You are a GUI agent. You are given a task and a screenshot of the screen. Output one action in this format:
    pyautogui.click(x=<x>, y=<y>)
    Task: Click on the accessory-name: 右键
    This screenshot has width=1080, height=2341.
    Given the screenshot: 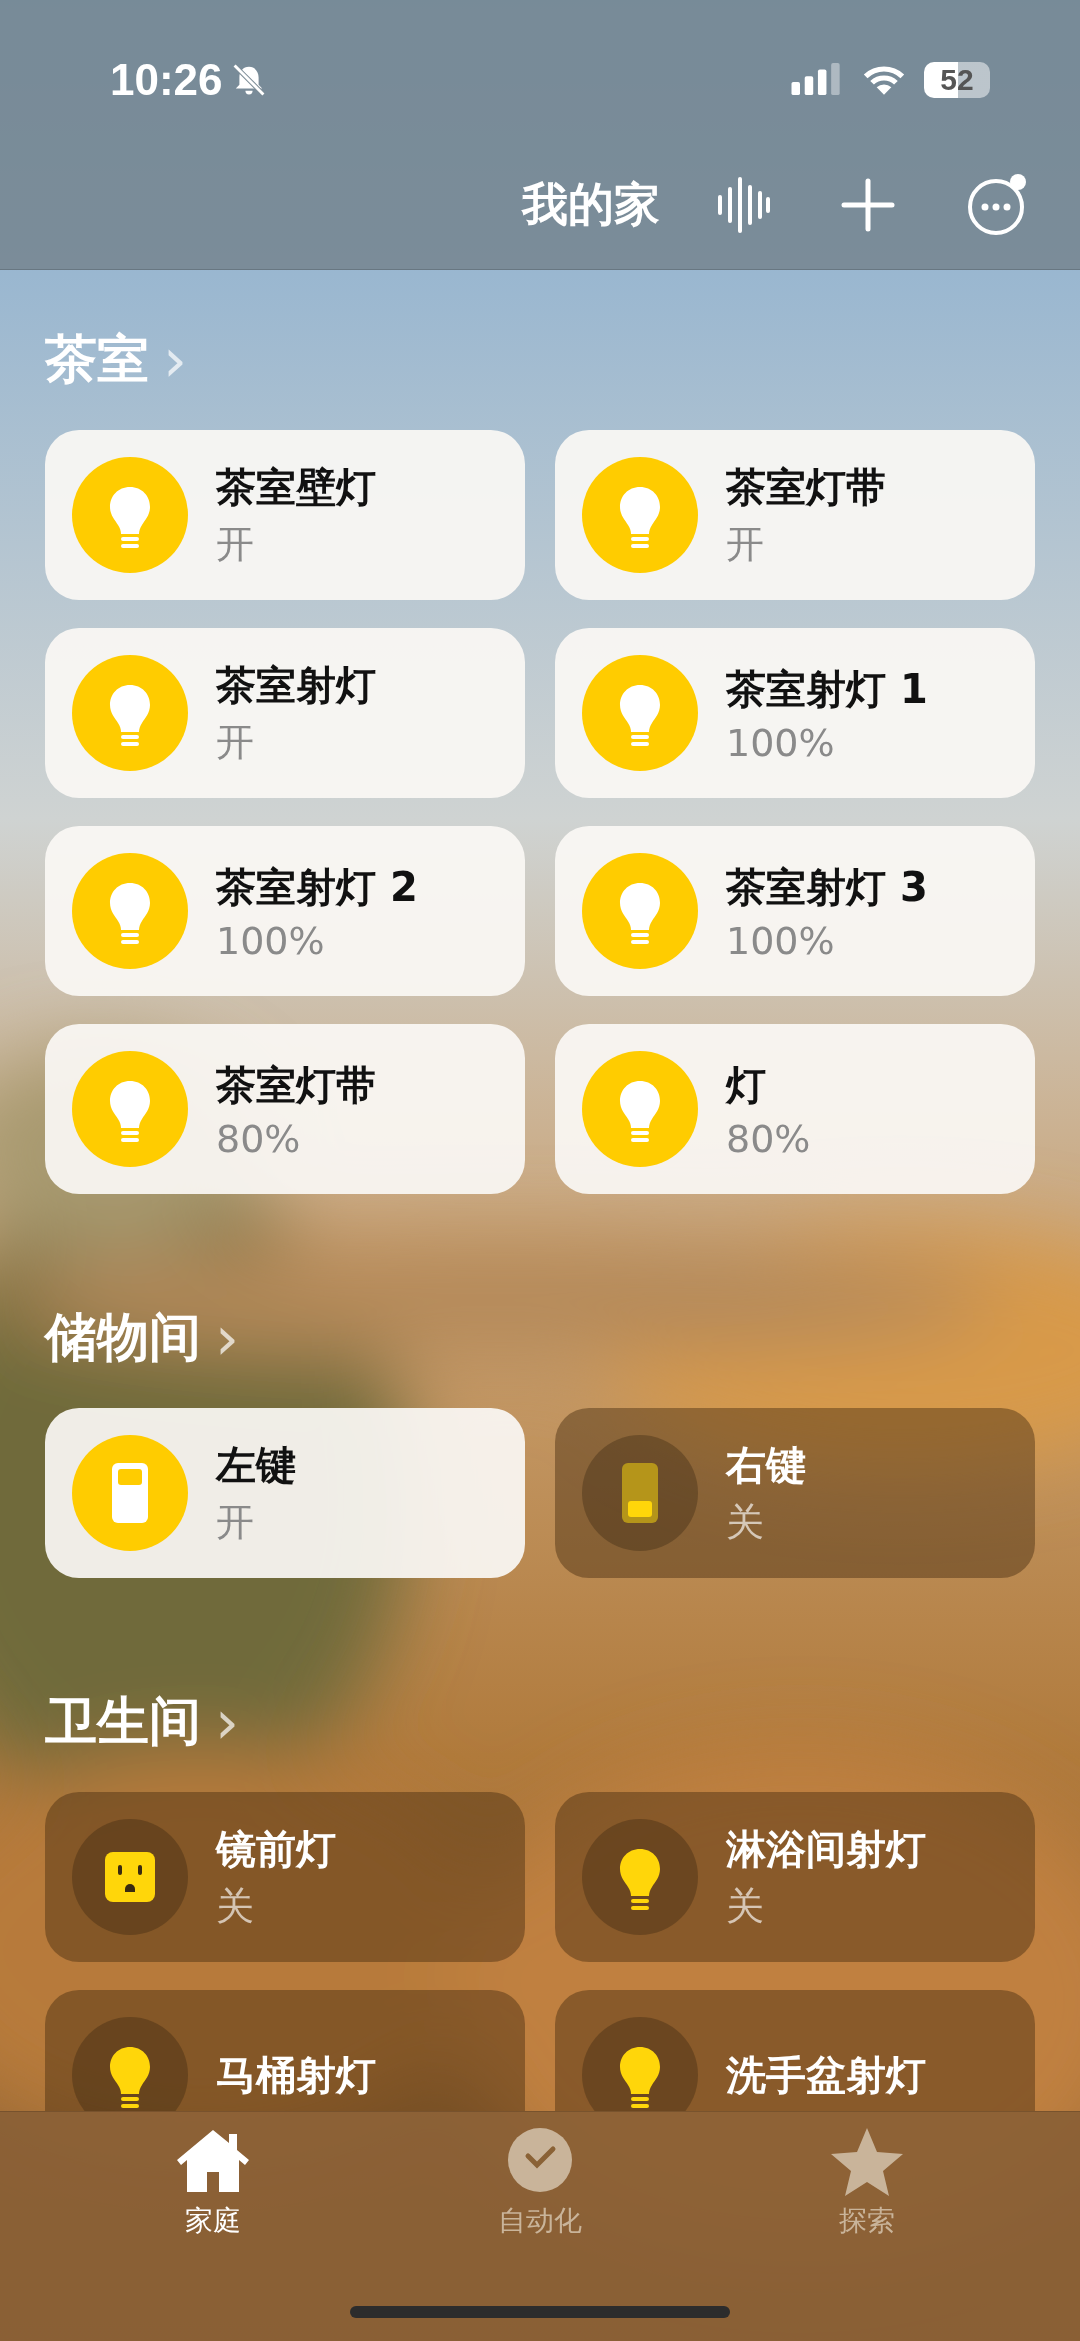 What is the action you would take?
    pyautogui.click(x=766, y=1465)
    